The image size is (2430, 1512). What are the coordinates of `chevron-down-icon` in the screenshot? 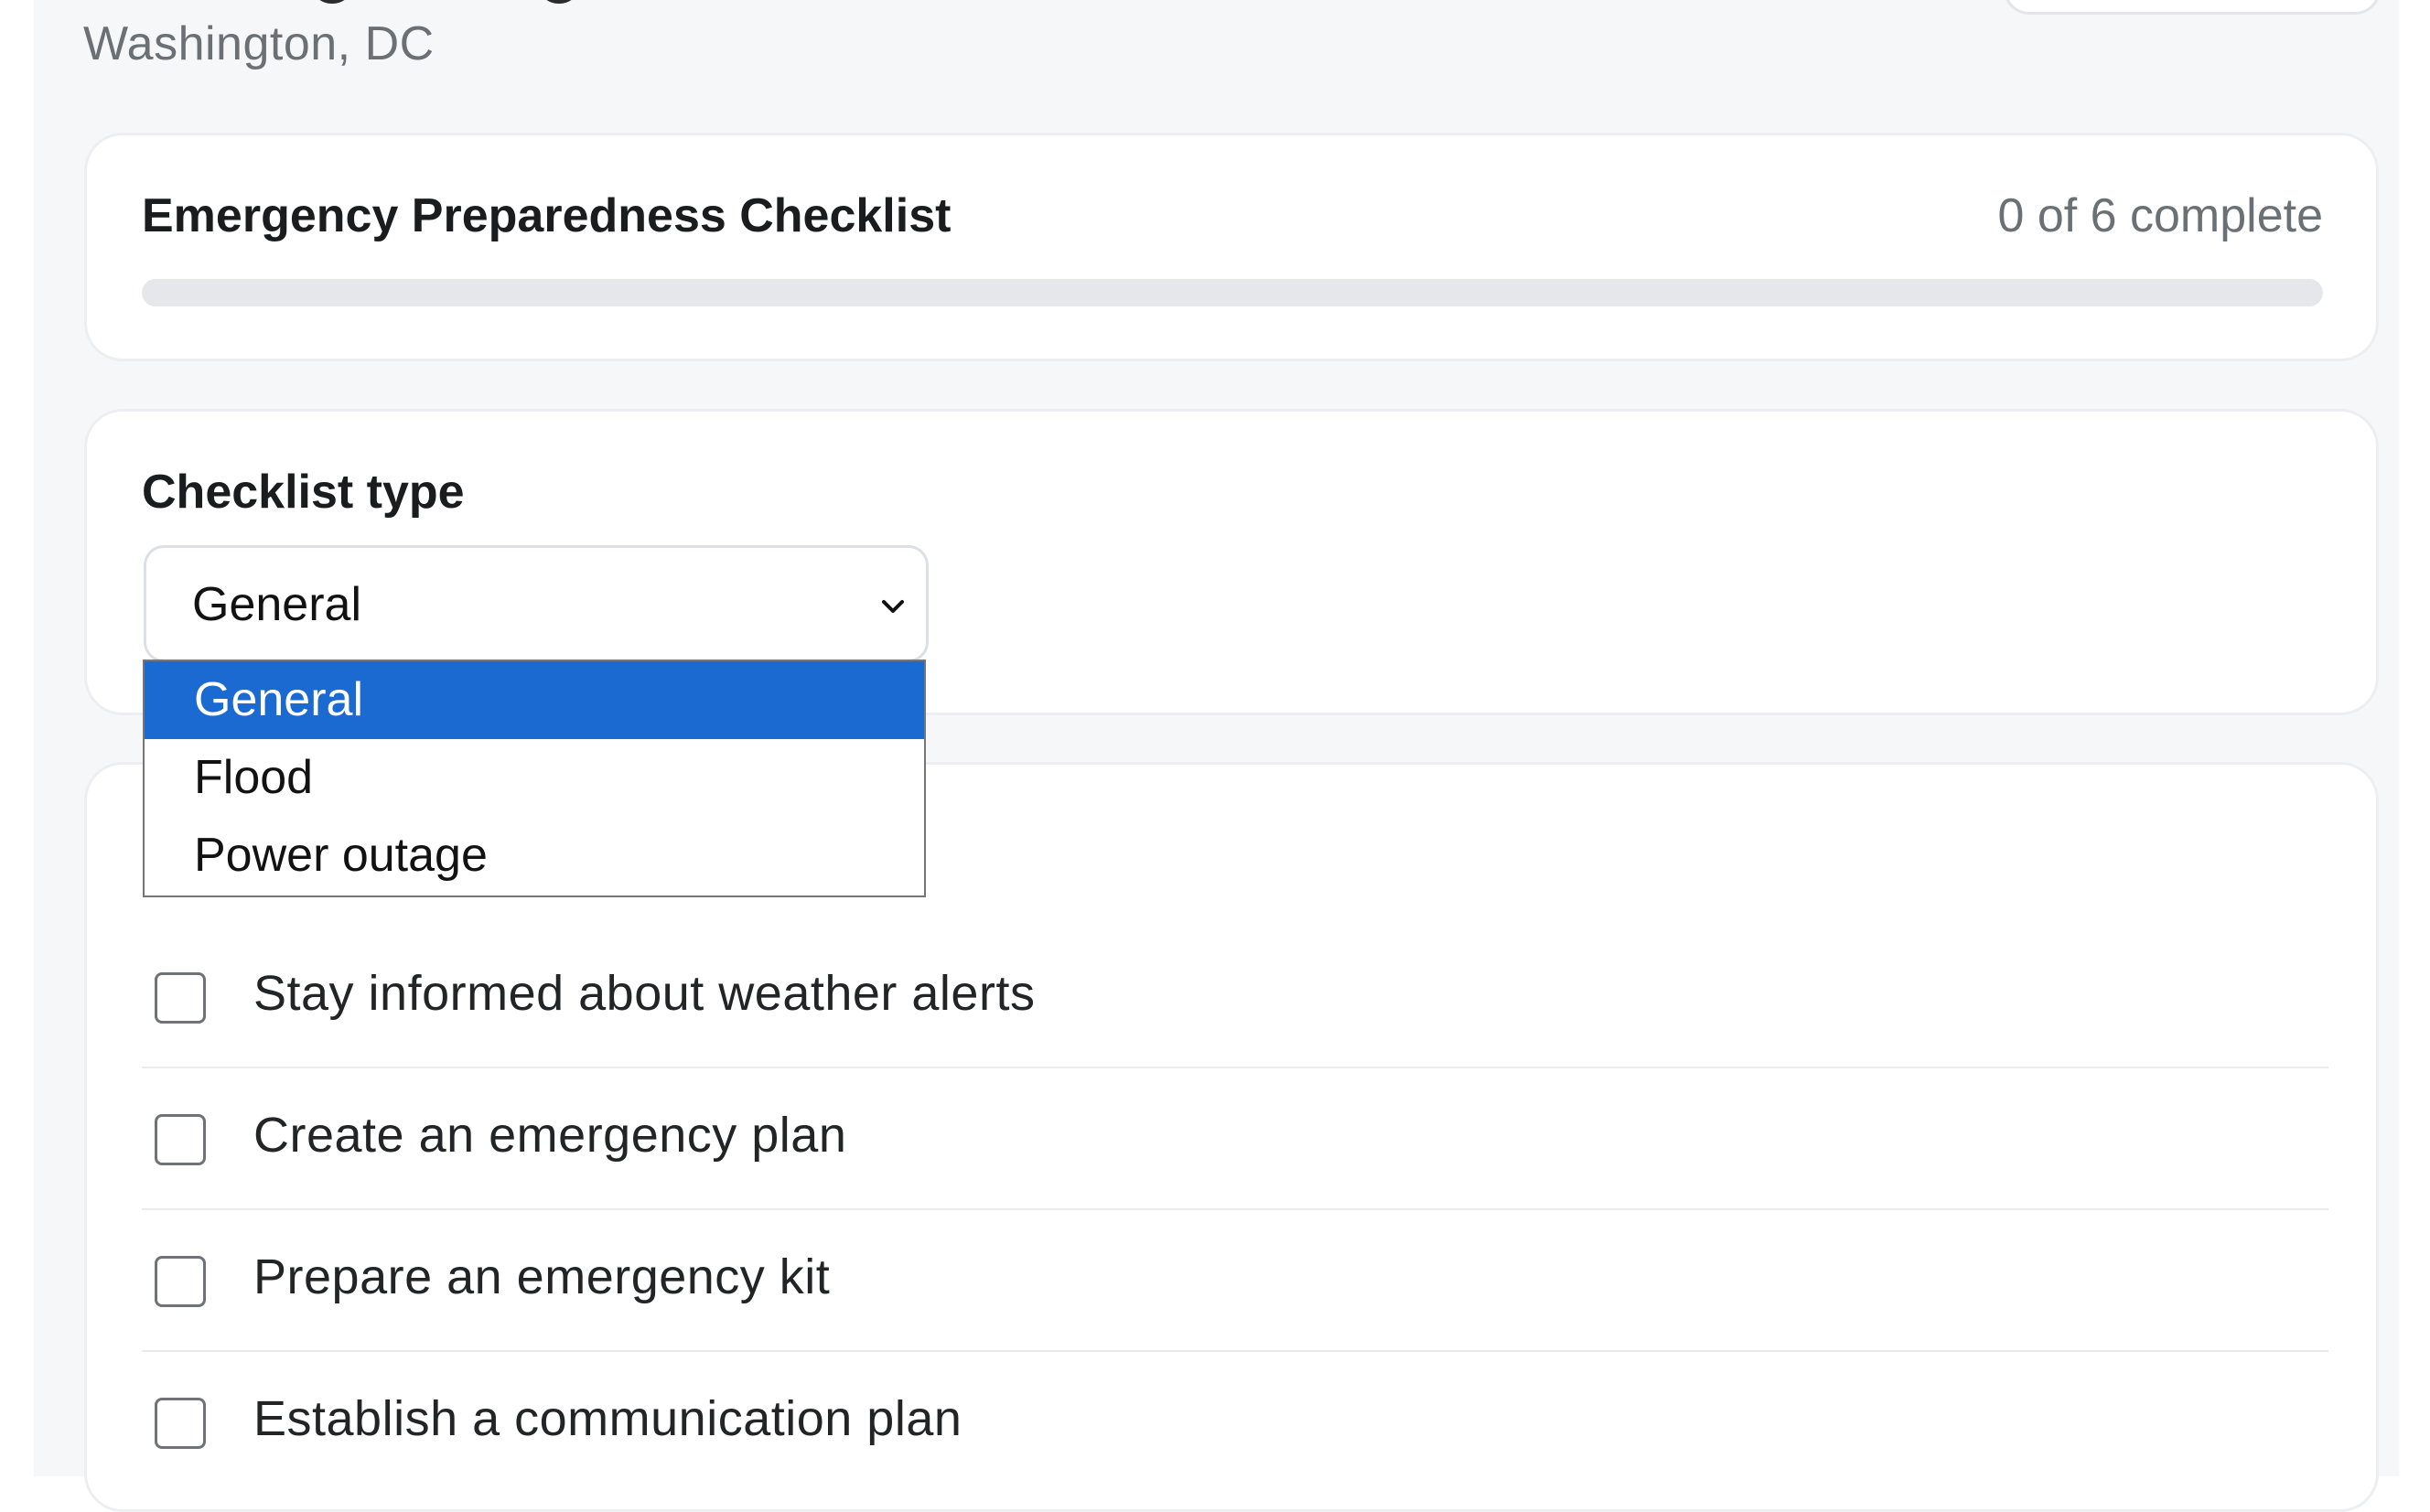 It's located at (893, 606).